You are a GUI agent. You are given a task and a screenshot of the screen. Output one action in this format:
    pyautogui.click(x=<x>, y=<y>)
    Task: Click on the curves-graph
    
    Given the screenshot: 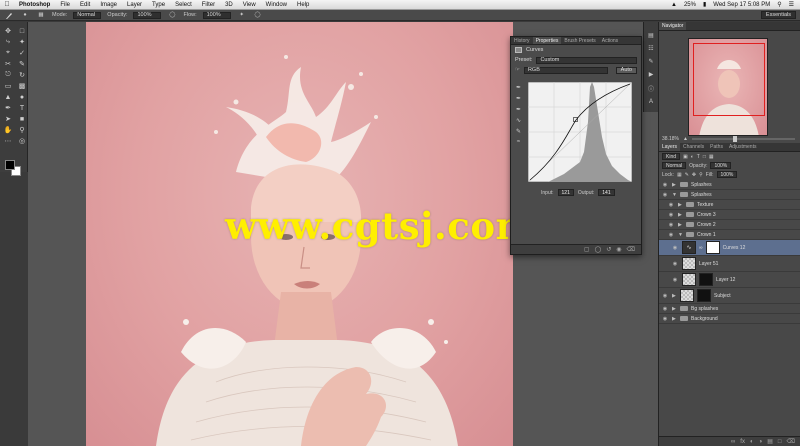 What is the action you would take?
    pyautogui.click(x=580, y=132)
    